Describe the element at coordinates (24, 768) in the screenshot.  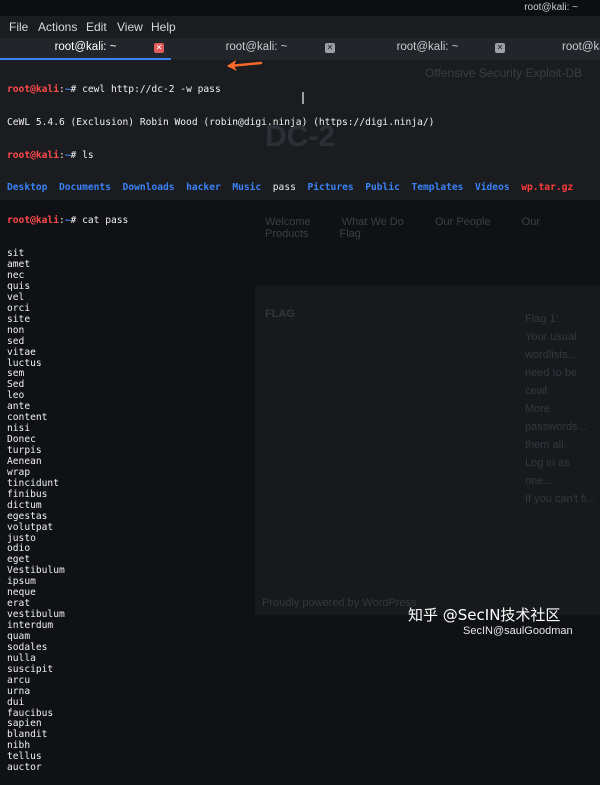
I see `wordlist-line: auctor` at that location.